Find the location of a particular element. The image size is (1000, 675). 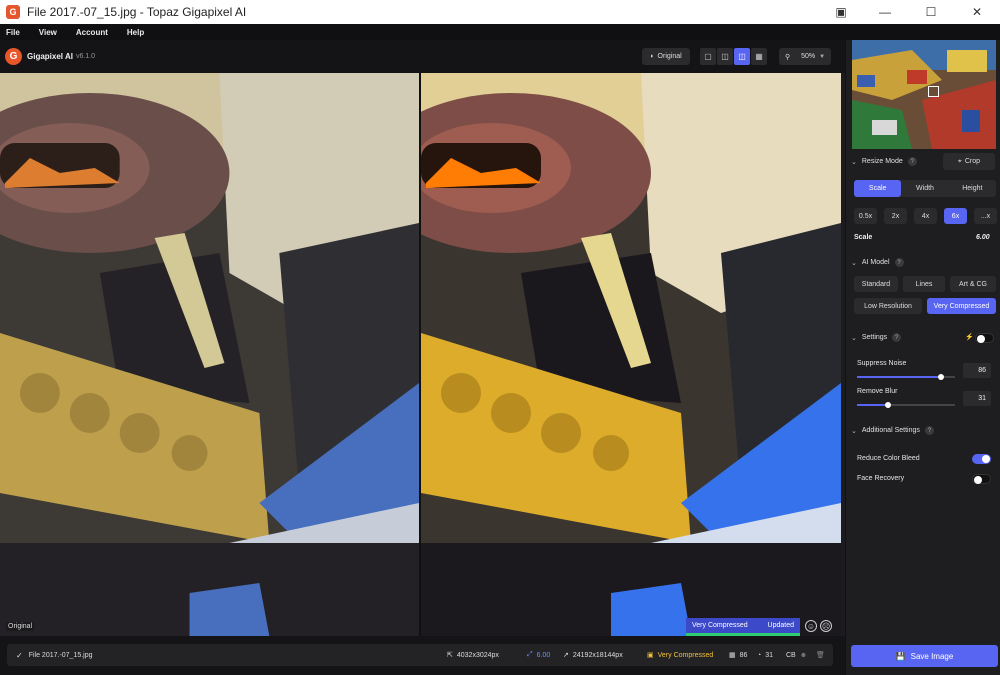

menu-view: View is located at coordinates (48, 32).